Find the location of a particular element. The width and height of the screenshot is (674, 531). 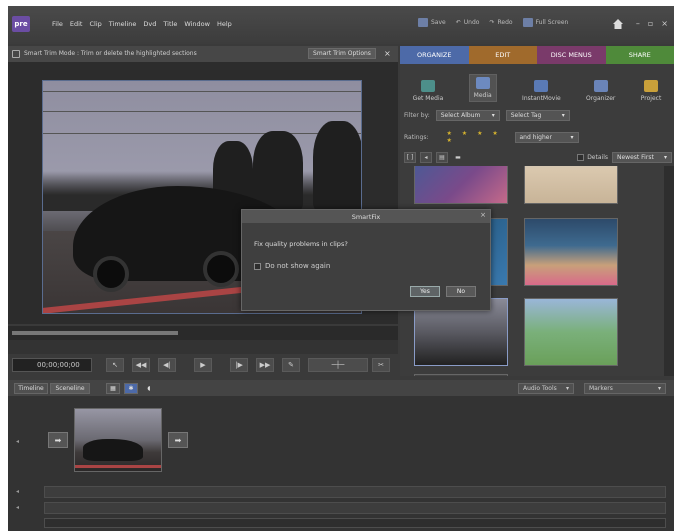

tab-edit: EDIT is located at coordinates (502, 55).